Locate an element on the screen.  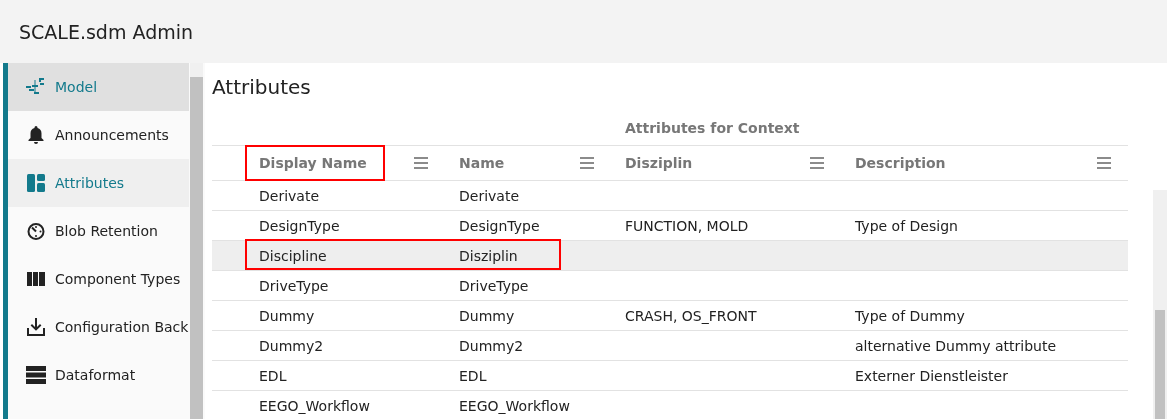
sidebar-item: Blob Retention is located at coordinates (98, 231).